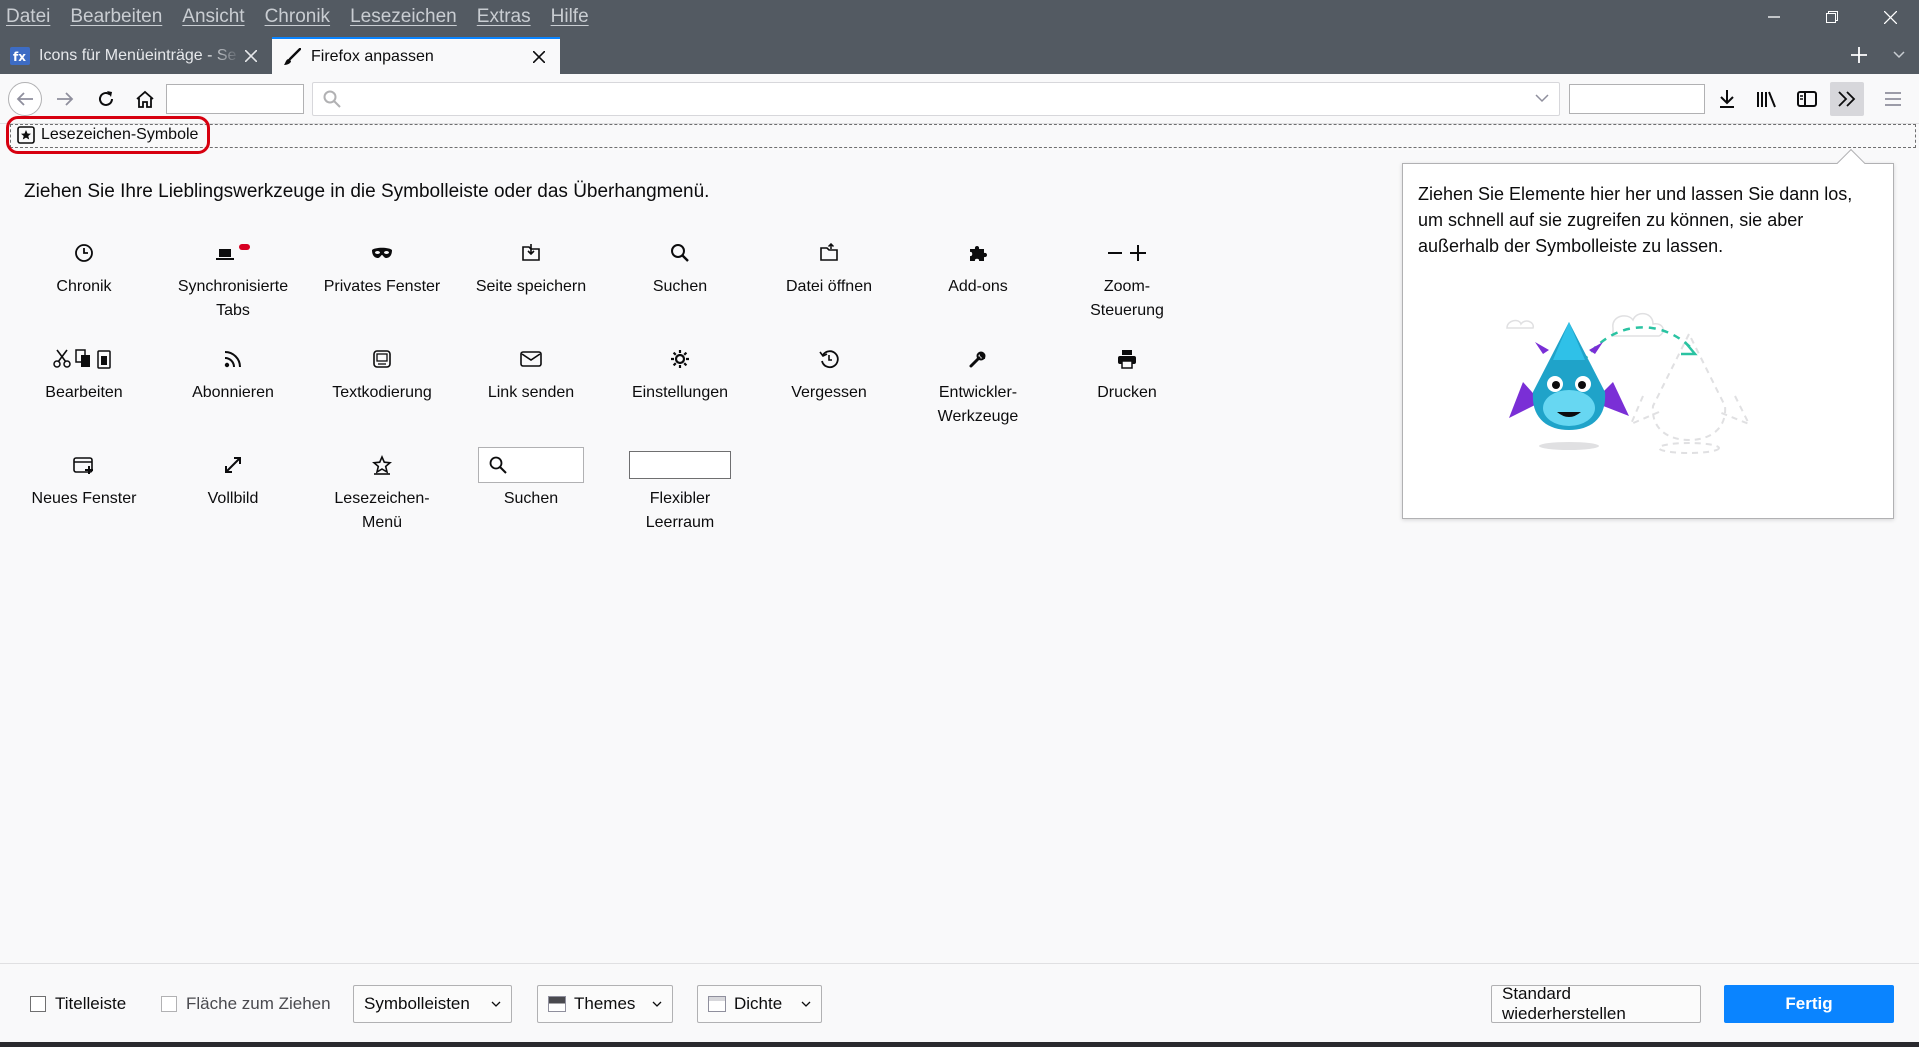  What do you see at coordinates (978, 267) in the screenshot?
I see `palette-item-addons: Add-ons` at bounding box center [978, 267].